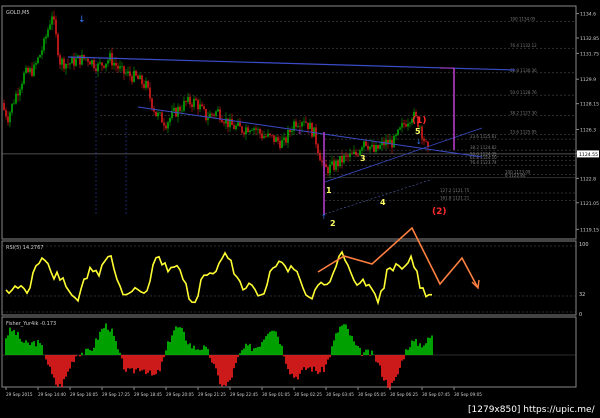 The width and height of the screenshot is (600, 418). What do you see at coordinates (523, 18) in the screenshot?
I see `fib-label: 100 1134.05` at bounding box center [523, 18].